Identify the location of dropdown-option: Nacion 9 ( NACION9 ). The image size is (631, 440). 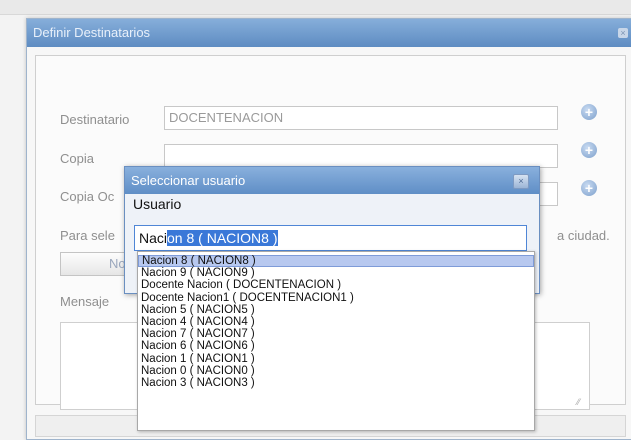
(336, 273).